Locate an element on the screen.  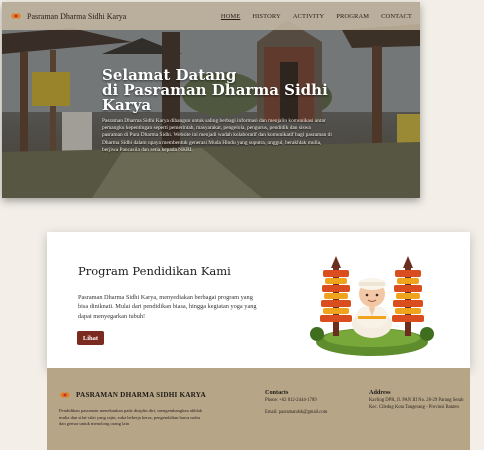
contacts-heading: Contacts is located at coordinates (277, 392).